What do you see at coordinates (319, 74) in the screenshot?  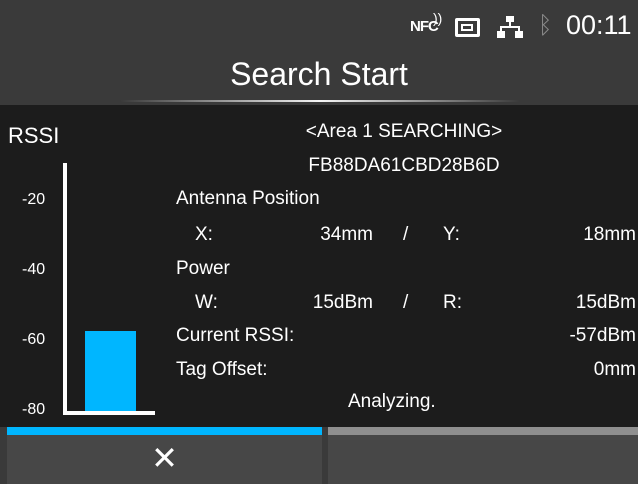 I see `page-title: Search Start` at bounding box center [319, 74].